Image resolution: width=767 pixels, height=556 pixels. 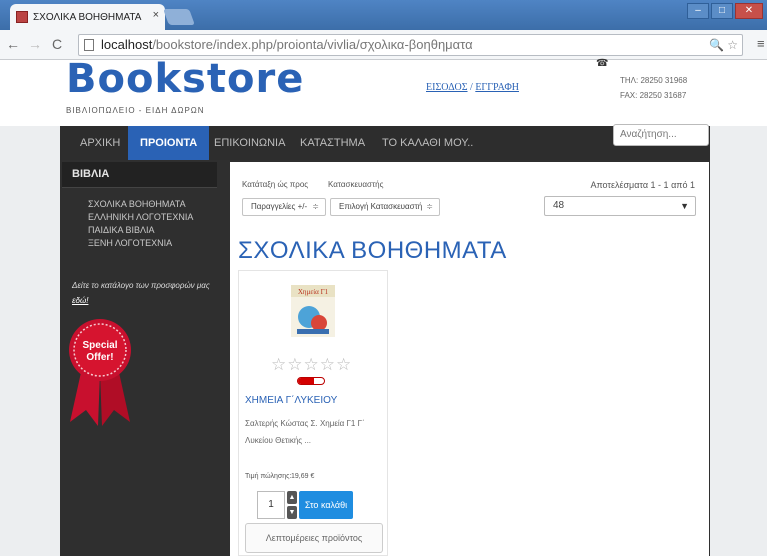 What do you see at coordinates (314, 538) in the screenshot?
I see `product-details-button: Λεπτομέρειες προϊόντος` at bounding box center [314, 538].